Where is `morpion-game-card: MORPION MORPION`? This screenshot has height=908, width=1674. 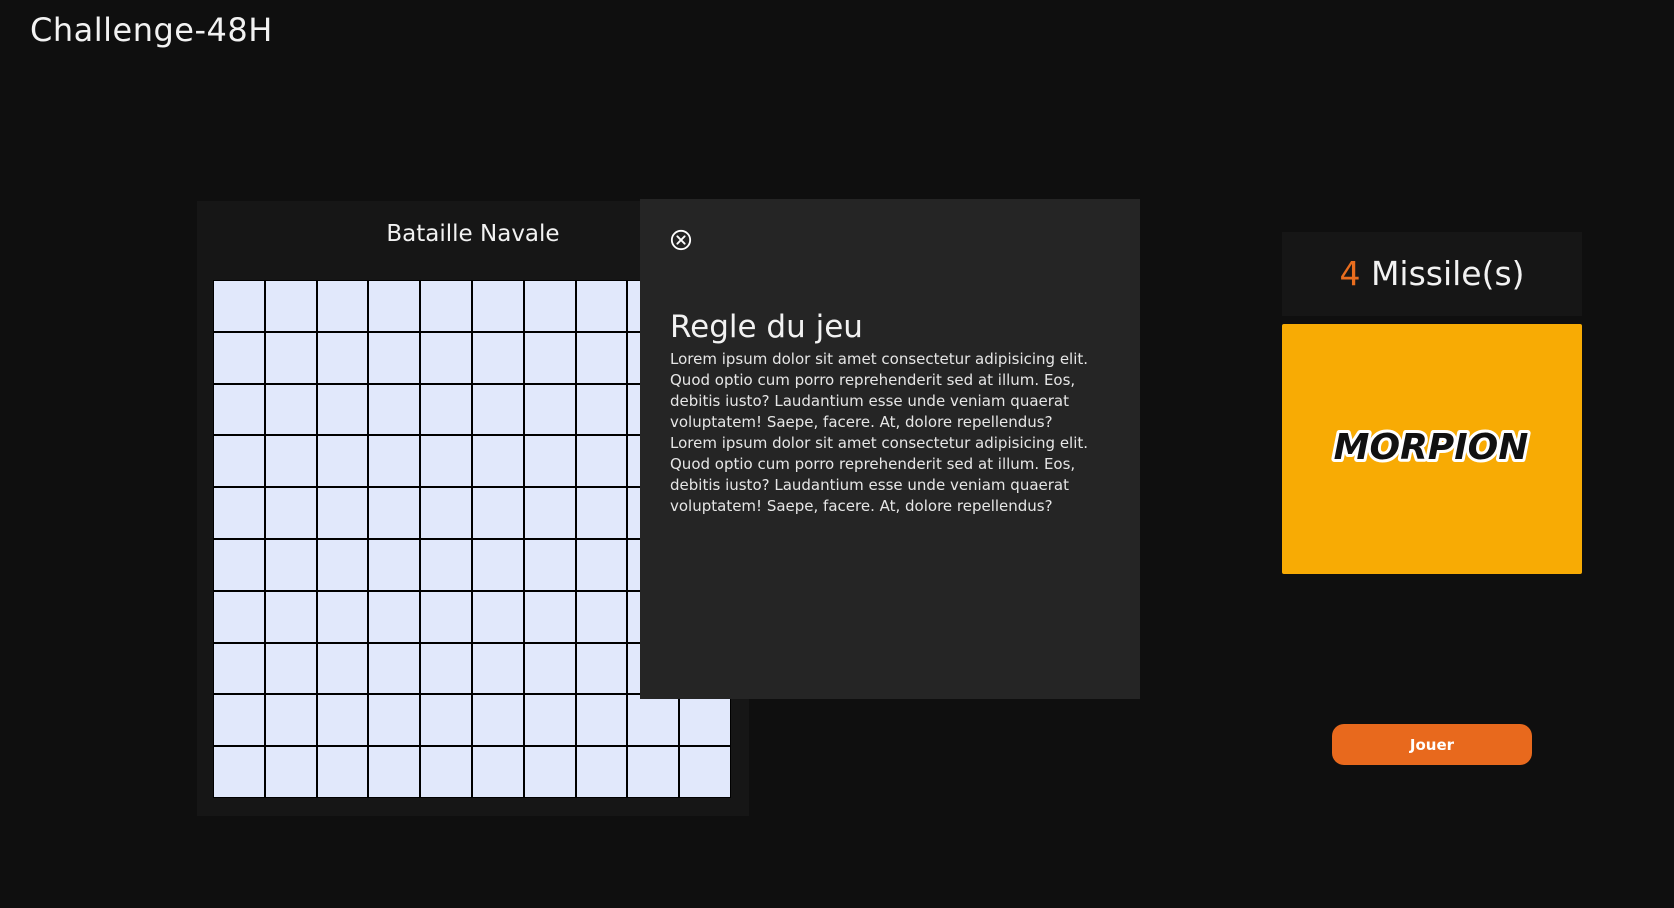 morpion-game-card: MORPION MORPION is located at coordinates (1432, 449).